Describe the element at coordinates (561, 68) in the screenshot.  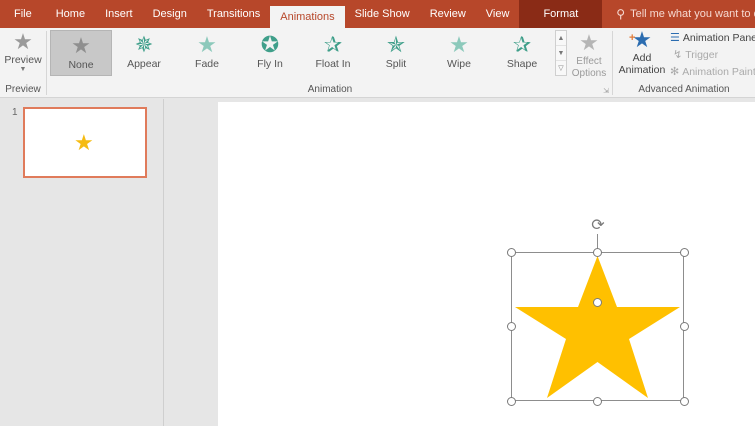
I see `gallery-more-icon: ▽` at that location.